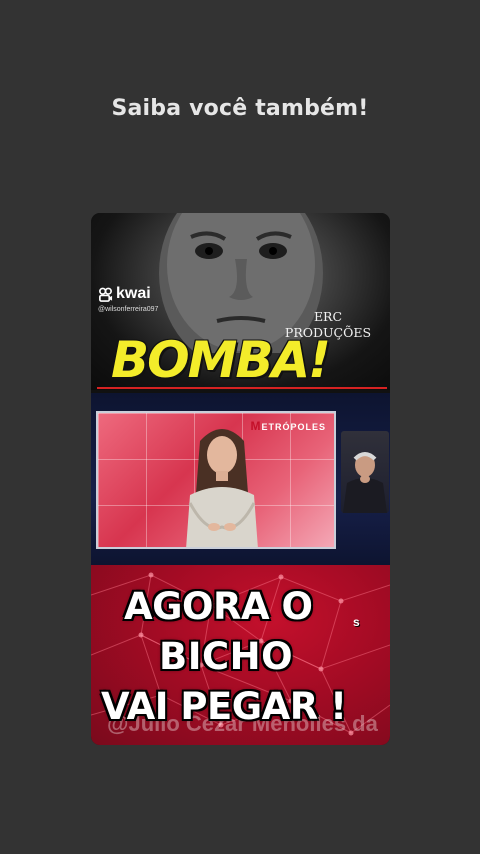  What do you see at coordinates (226, 656) in the screenshot?
I see `headline-line-2: BICHO` at bounding box center [226, 656].